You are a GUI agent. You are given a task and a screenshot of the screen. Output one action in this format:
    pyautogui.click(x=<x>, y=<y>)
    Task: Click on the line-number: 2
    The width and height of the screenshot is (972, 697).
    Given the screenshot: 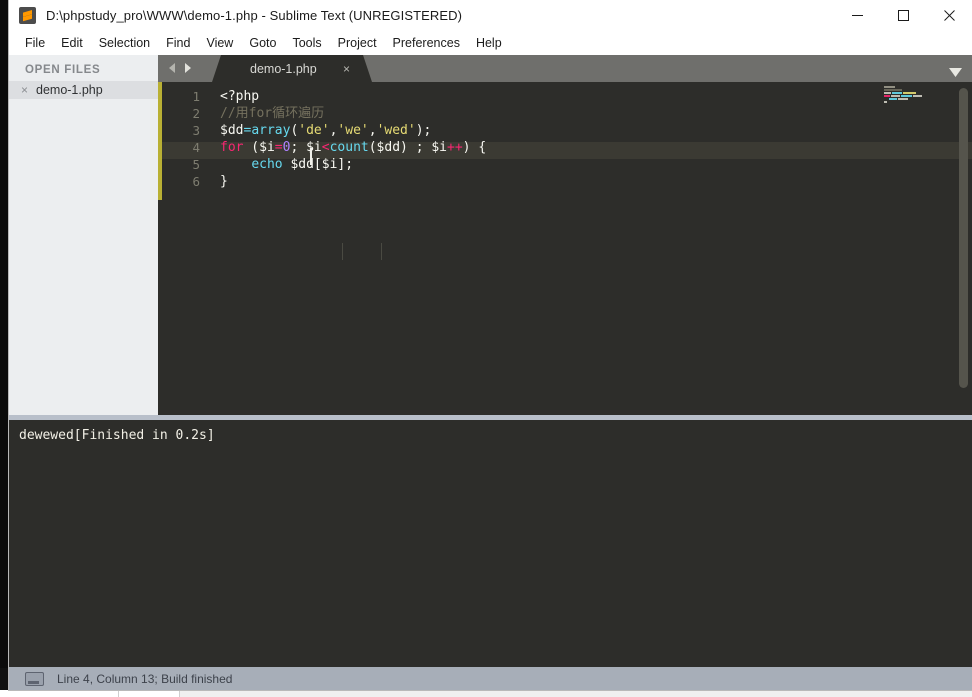 What is the action you would take?
    pyautogui.click(x=196, y=113)
    